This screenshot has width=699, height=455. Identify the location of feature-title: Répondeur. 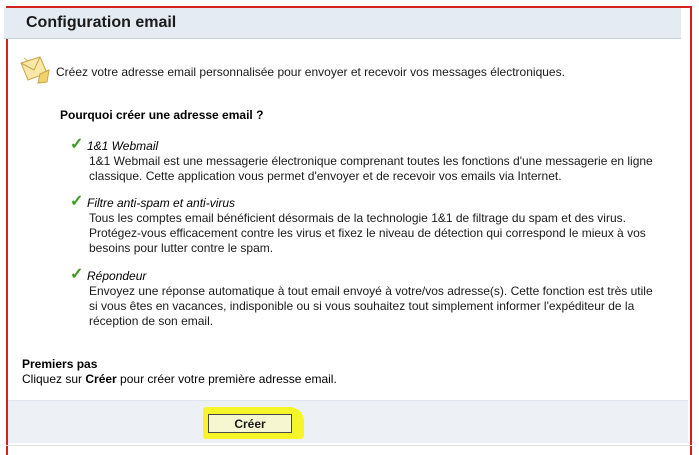
(117, 276).